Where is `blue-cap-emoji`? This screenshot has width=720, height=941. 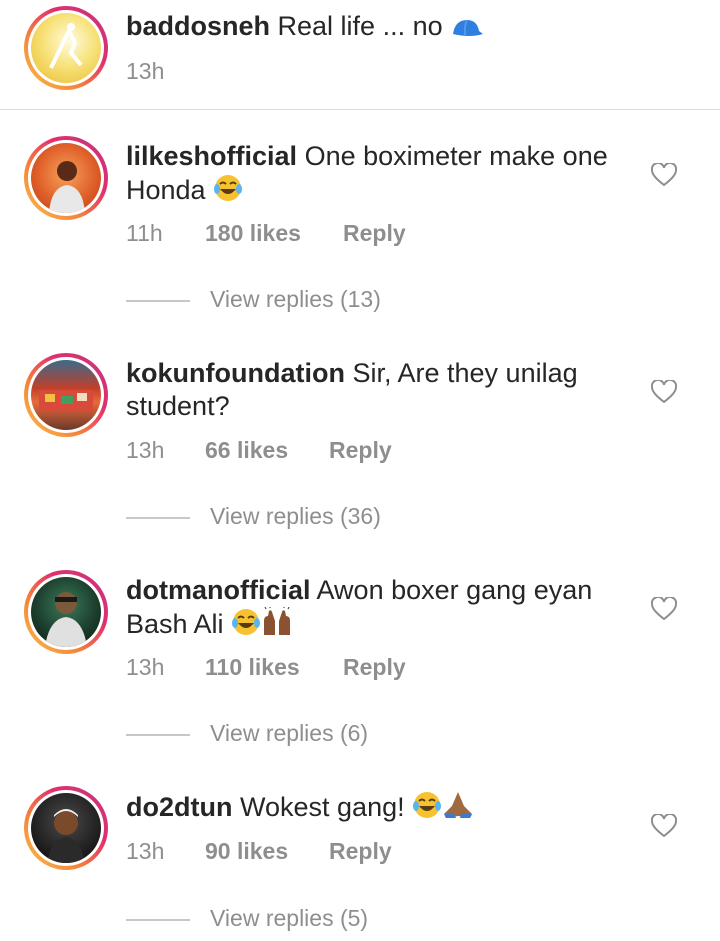 blue-cap-emoji is located at coordinates (467, 30).